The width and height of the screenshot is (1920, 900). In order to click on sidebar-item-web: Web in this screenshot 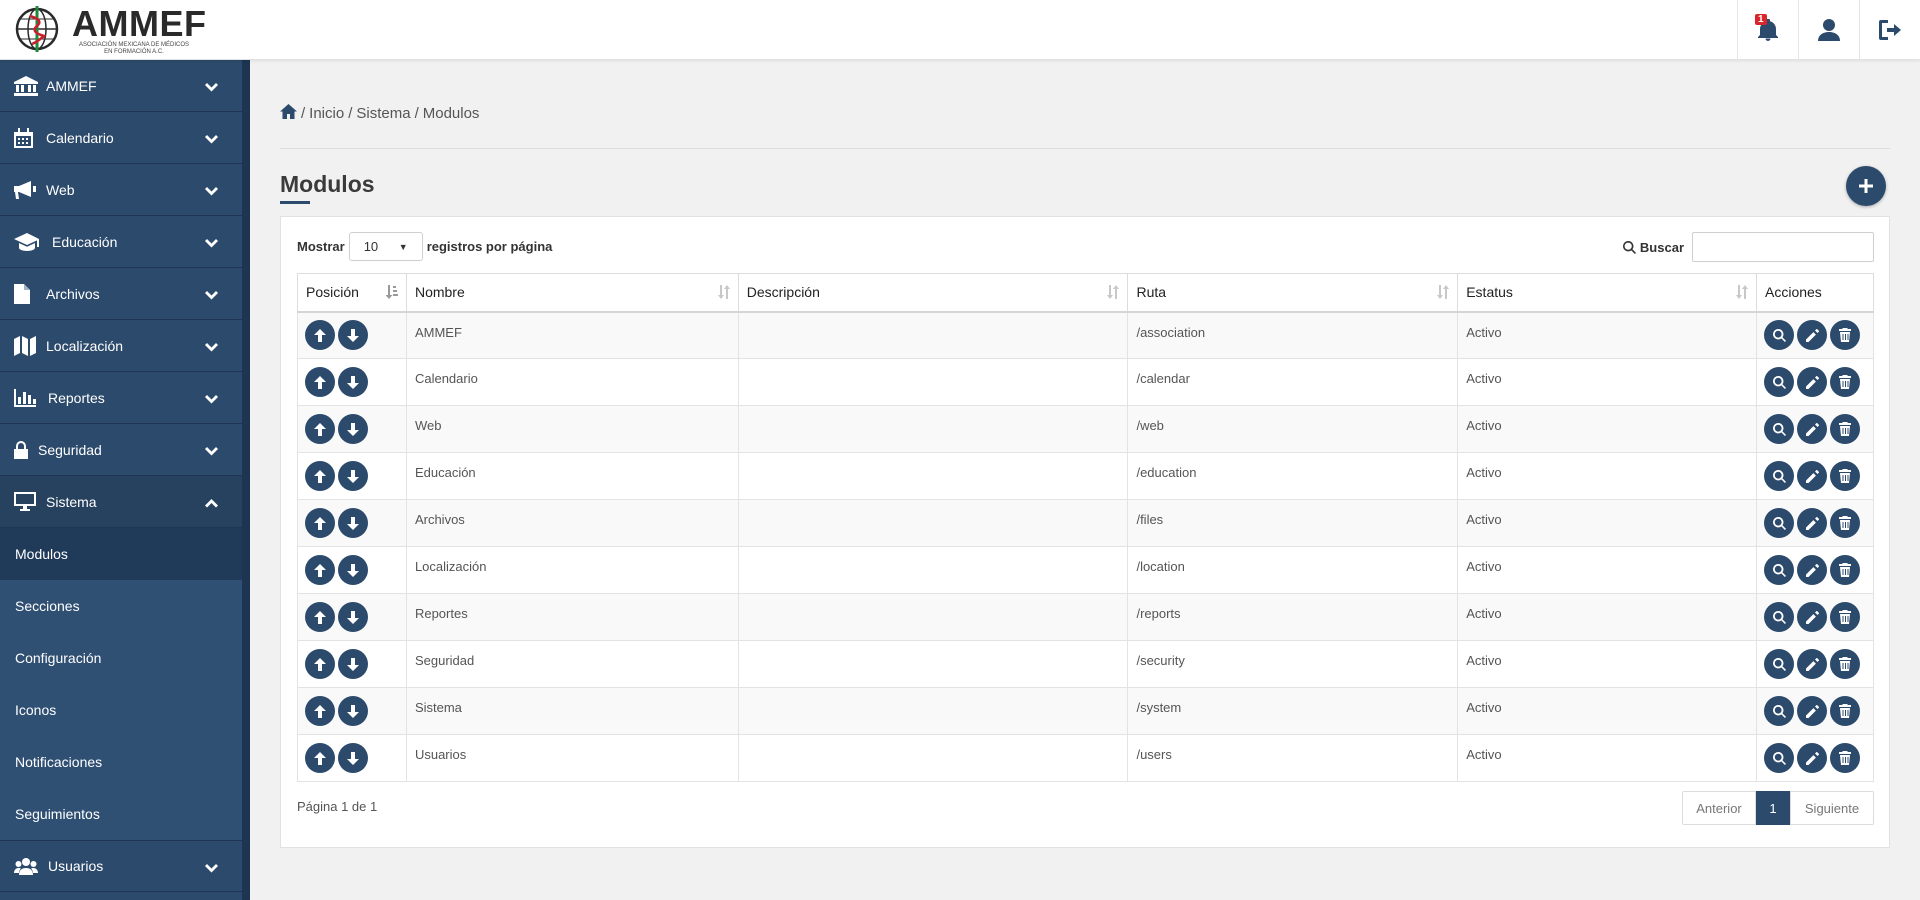, I will do `click(121, 190)`.